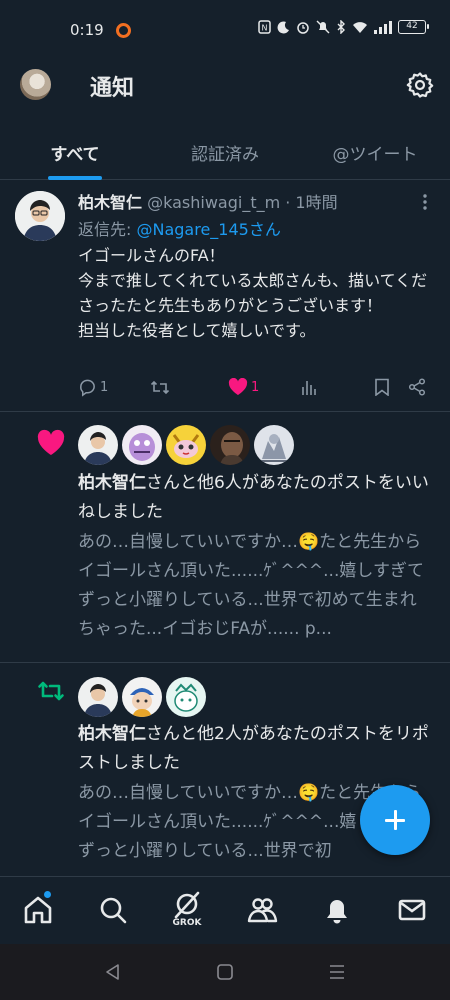 This screenshot has height=1000, width=450. I want to click on author-handle: @kashiwagi_t_m, so click(214, 202).